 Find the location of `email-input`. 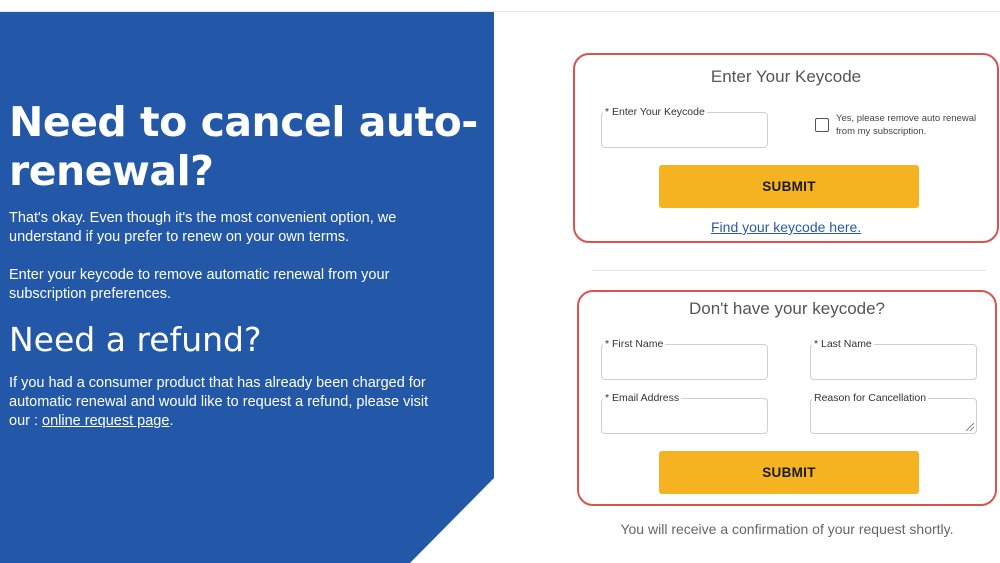

email-input is located at coordinates (684, 416).